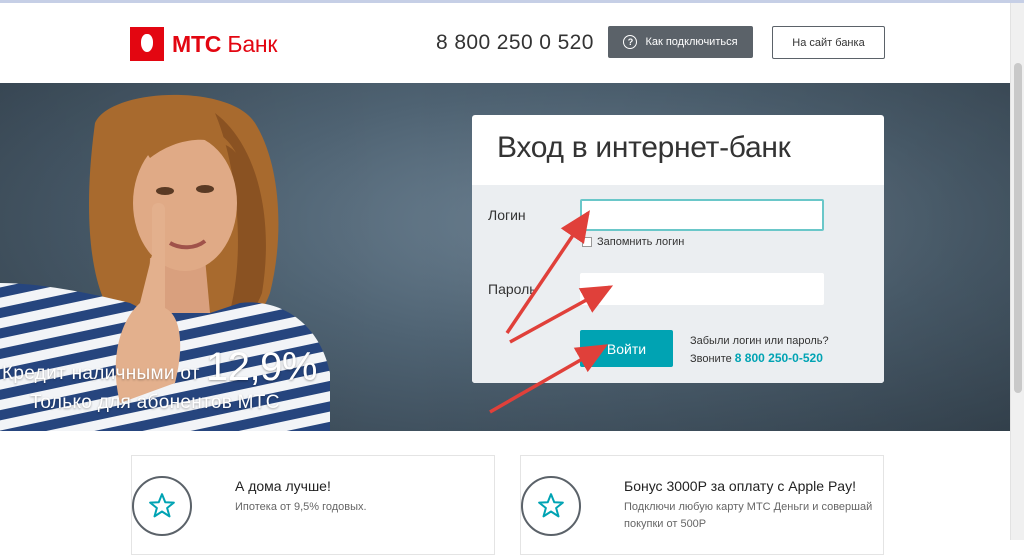 This screenshot has height=555, width=1024. I want to click on mts-bank-logo: МТС Банк, so click(203, 44).